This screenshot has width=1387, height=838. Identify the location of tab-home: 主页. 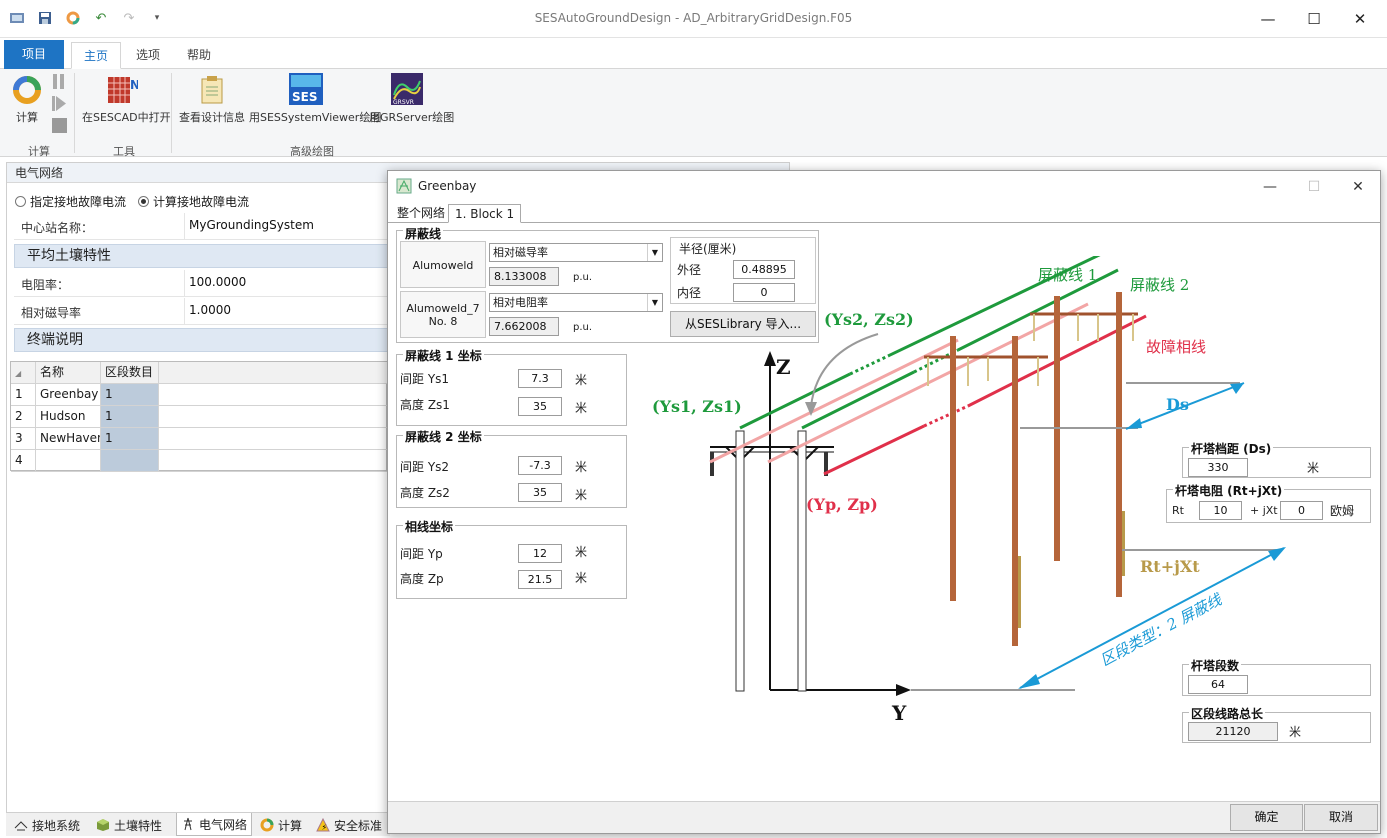
(96, 55).